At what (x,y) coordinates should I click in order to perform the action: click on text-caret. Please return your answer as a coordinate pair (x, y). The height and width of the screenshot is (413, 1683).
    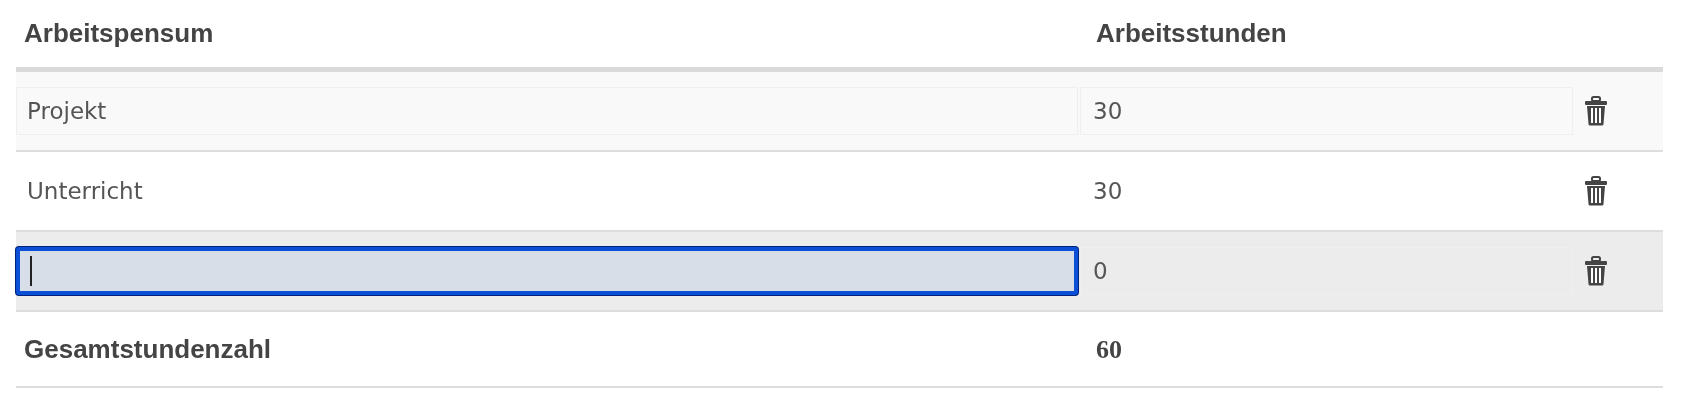
    Looking at the image, I should click on (31, 271).